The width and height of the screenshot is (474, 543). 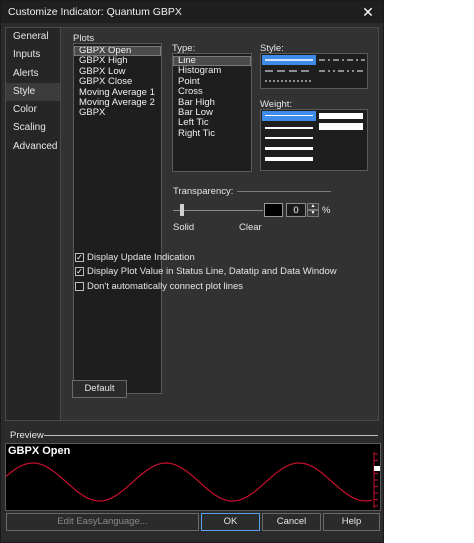 I want to click on title-bar: Customize Indicator: Quantum GBPX ✕, so click(x=192, y=12).